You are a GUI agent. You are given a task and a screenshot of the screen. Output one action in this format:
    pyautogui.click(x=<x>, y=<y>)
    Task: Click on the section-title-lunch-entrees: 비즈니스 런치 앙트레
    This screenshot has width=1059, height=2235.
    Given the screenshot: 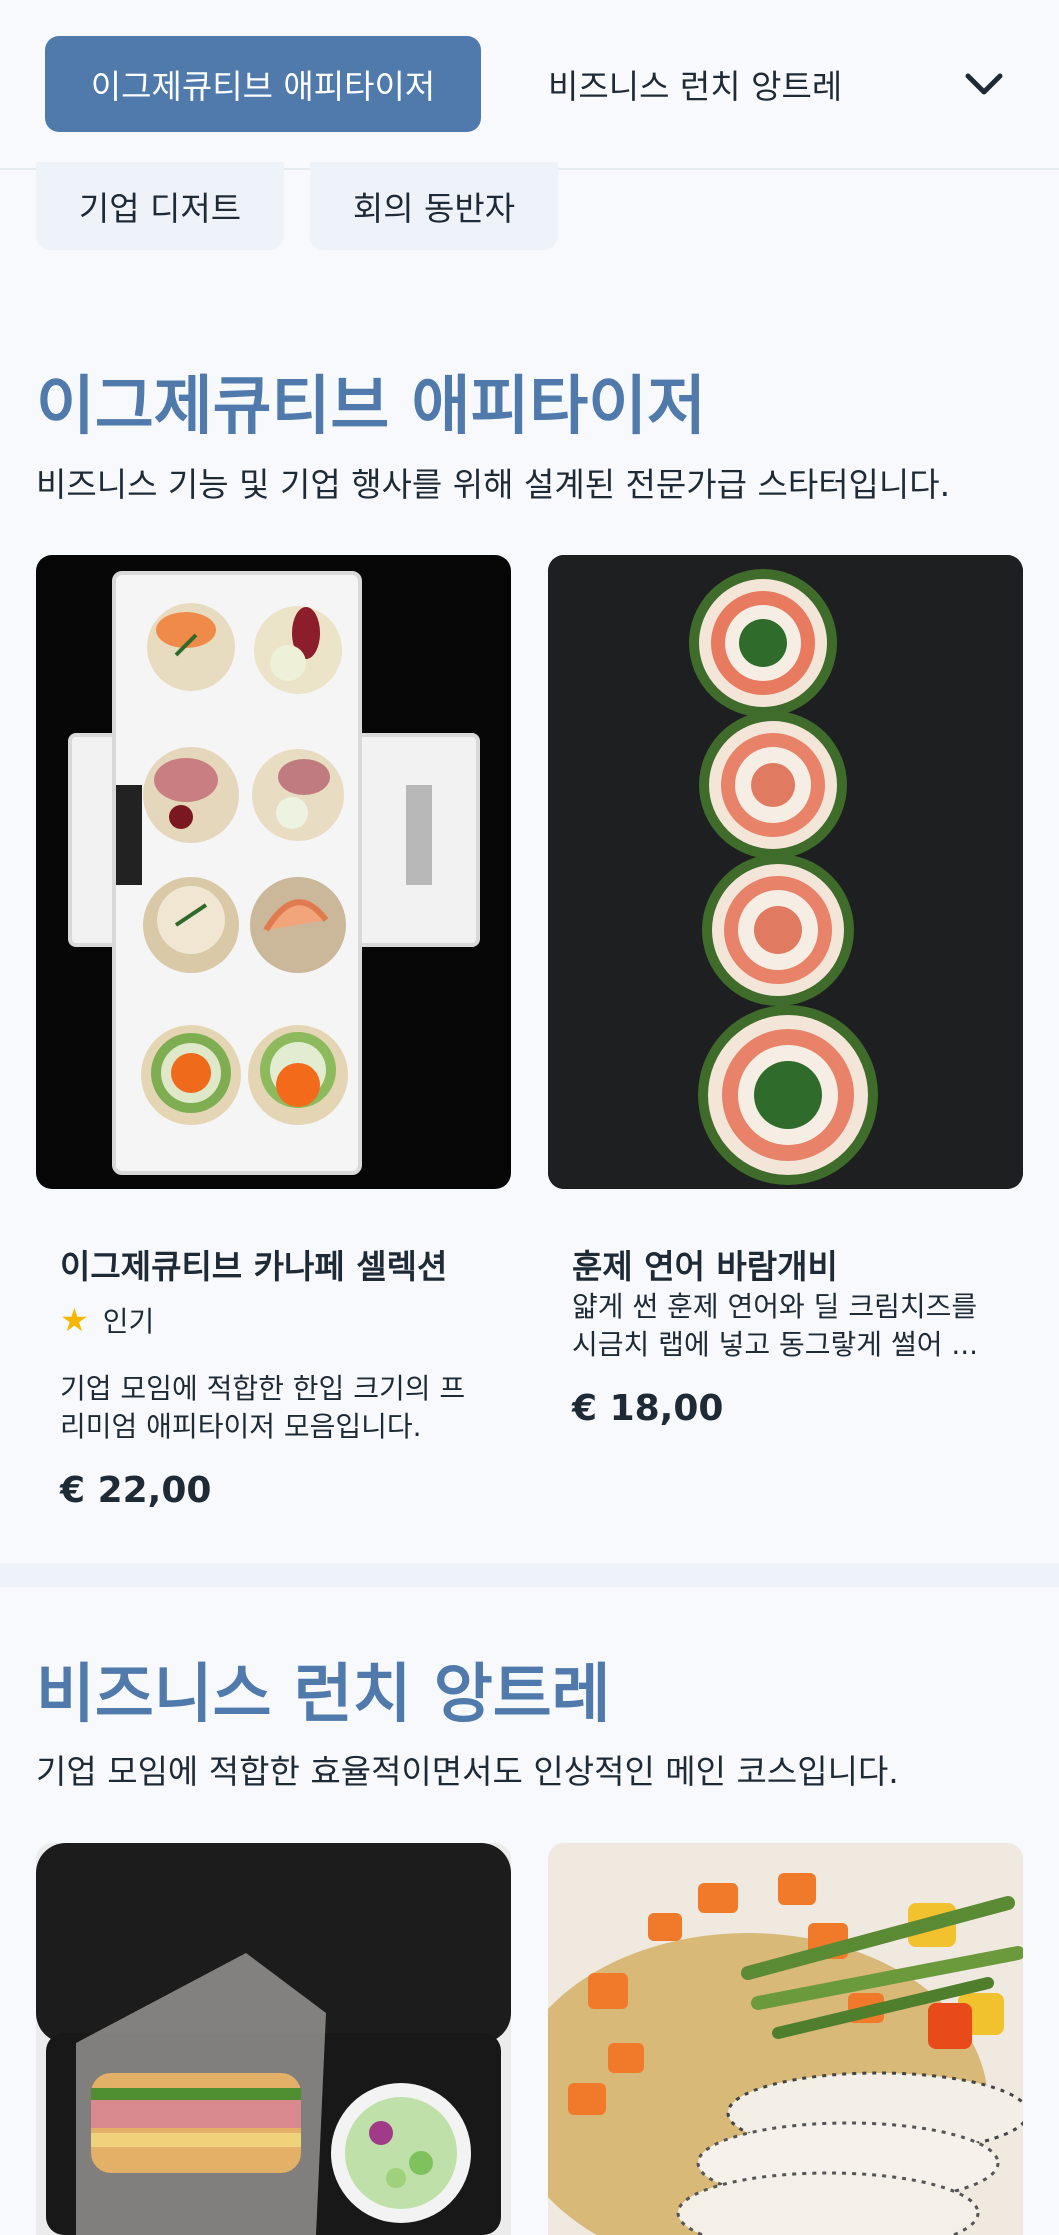 What is the action you would take?
    pyautogui.click(x=323, y=1695)
    